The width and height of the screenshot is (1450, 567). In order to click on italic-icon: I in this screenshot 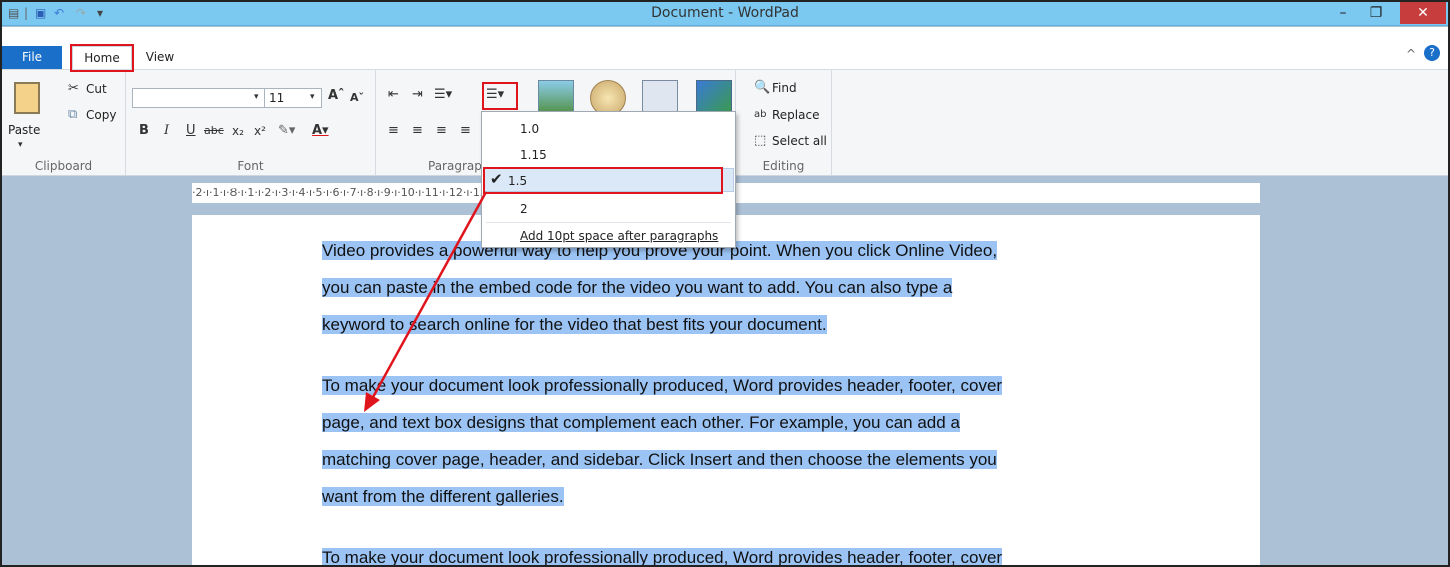, I will do `click(166, 131)`.